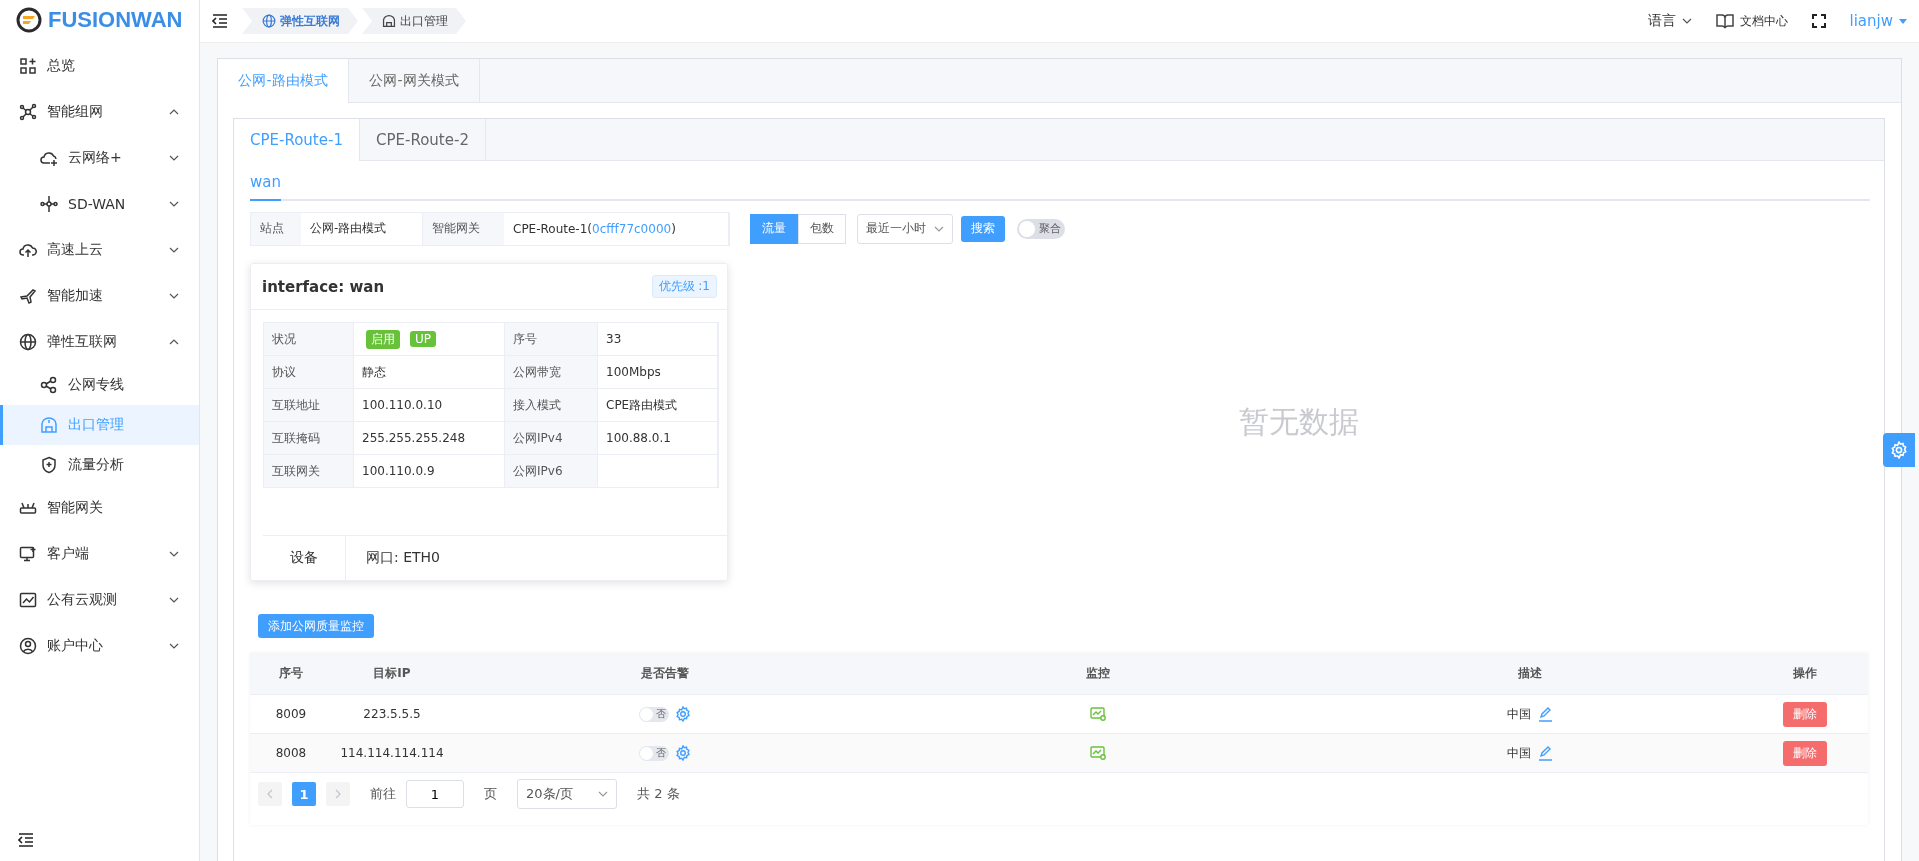 This screenshot has height=861, width=1919. Describe the element at coordinates (905, 228) in the screenshot. I see `time-range-select: 最近一小时` at that location.